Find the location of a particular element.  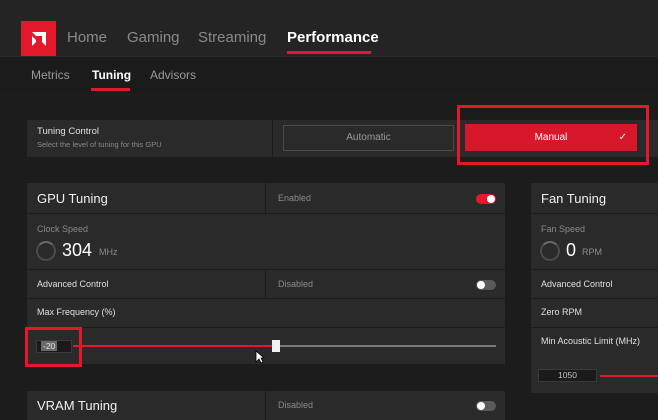

clock-speed-unit: MHz is located at coordinates (108, 252).